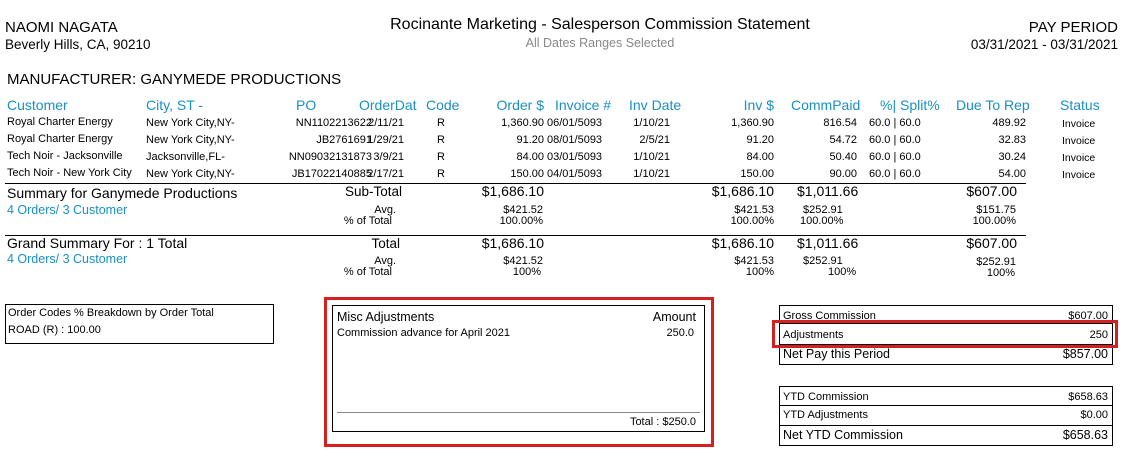 This screenshot has height=460, width=1140. I want to click on summary-comm-pct: 100.00%, so click(822, 221).